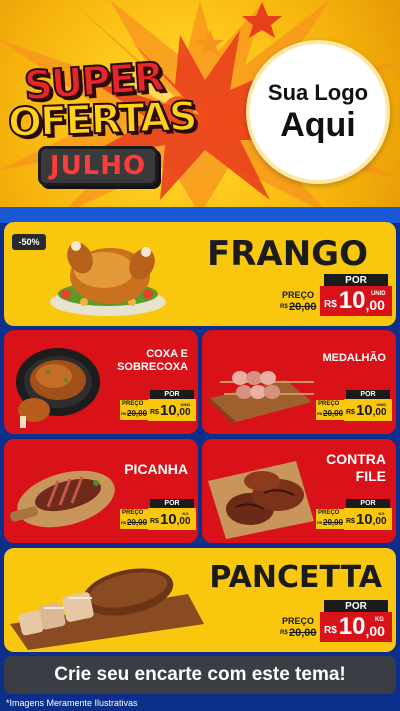 This screenshot has width=400, height=711. Describe the element at coordinates (318, 92) in the screenshot. I see `logo-line1: Sua Logo` at that location.